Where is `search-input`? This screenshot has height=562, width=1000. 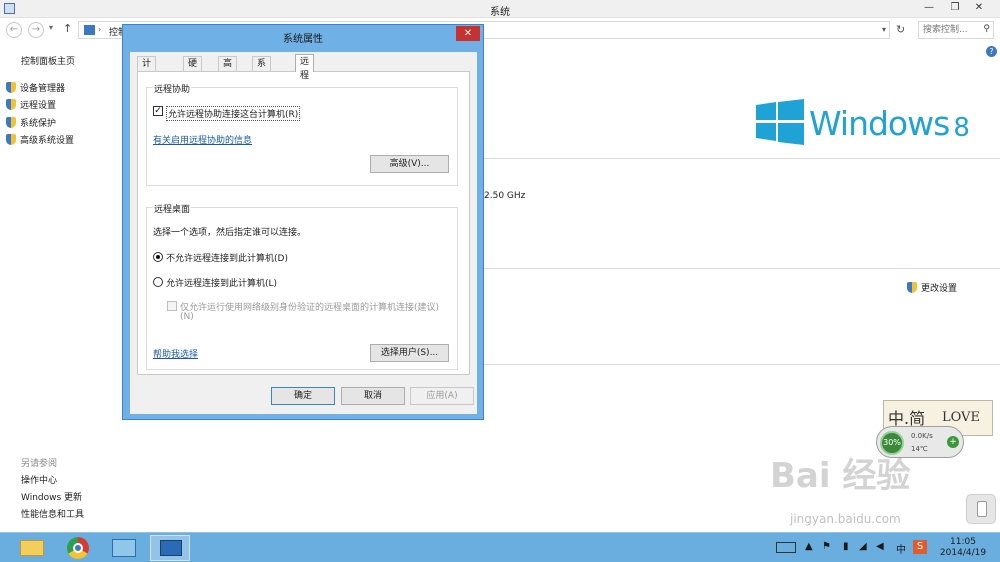
search-input is located at coordinates (951, 30).